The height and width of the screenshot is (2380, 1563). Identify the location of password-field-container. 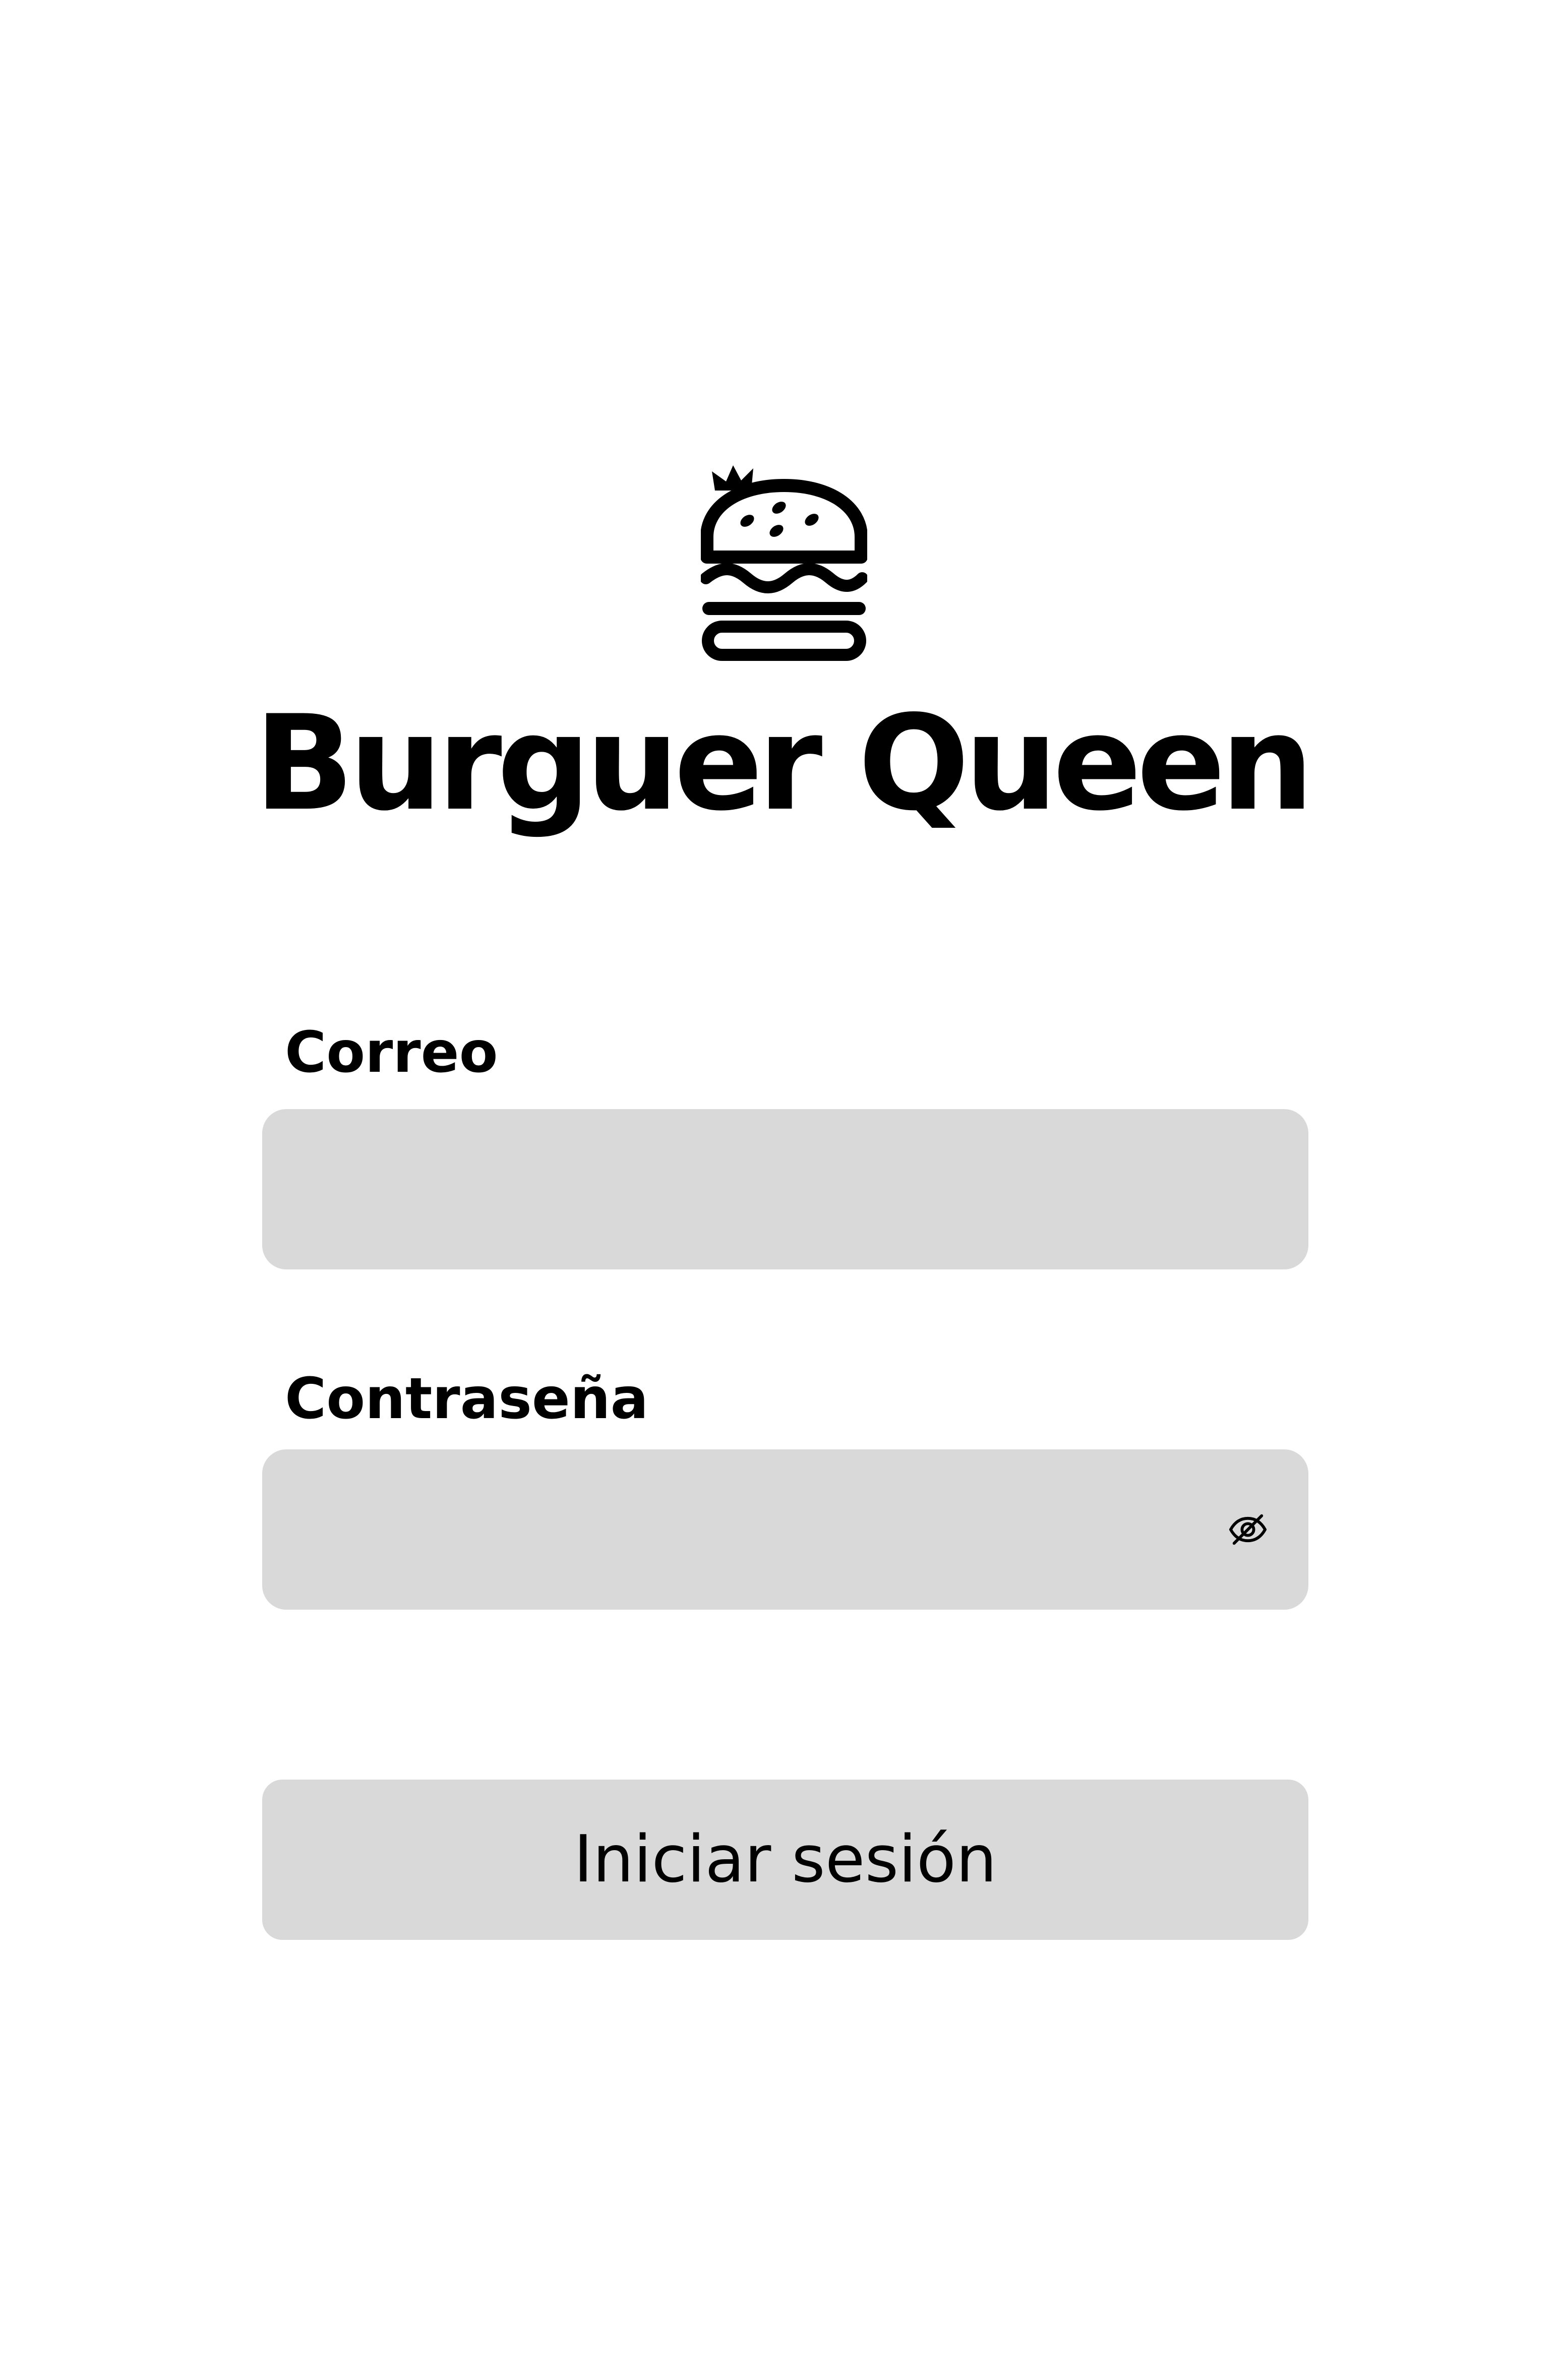
(785, 1529).